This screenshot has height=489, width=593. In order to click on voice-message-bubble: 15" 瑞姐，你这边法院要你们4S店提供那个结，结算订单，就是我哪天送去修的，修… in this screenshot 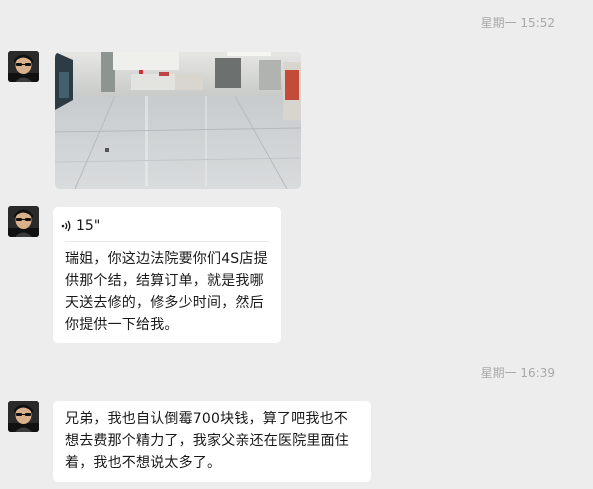, I will do `click(167, 275)`.